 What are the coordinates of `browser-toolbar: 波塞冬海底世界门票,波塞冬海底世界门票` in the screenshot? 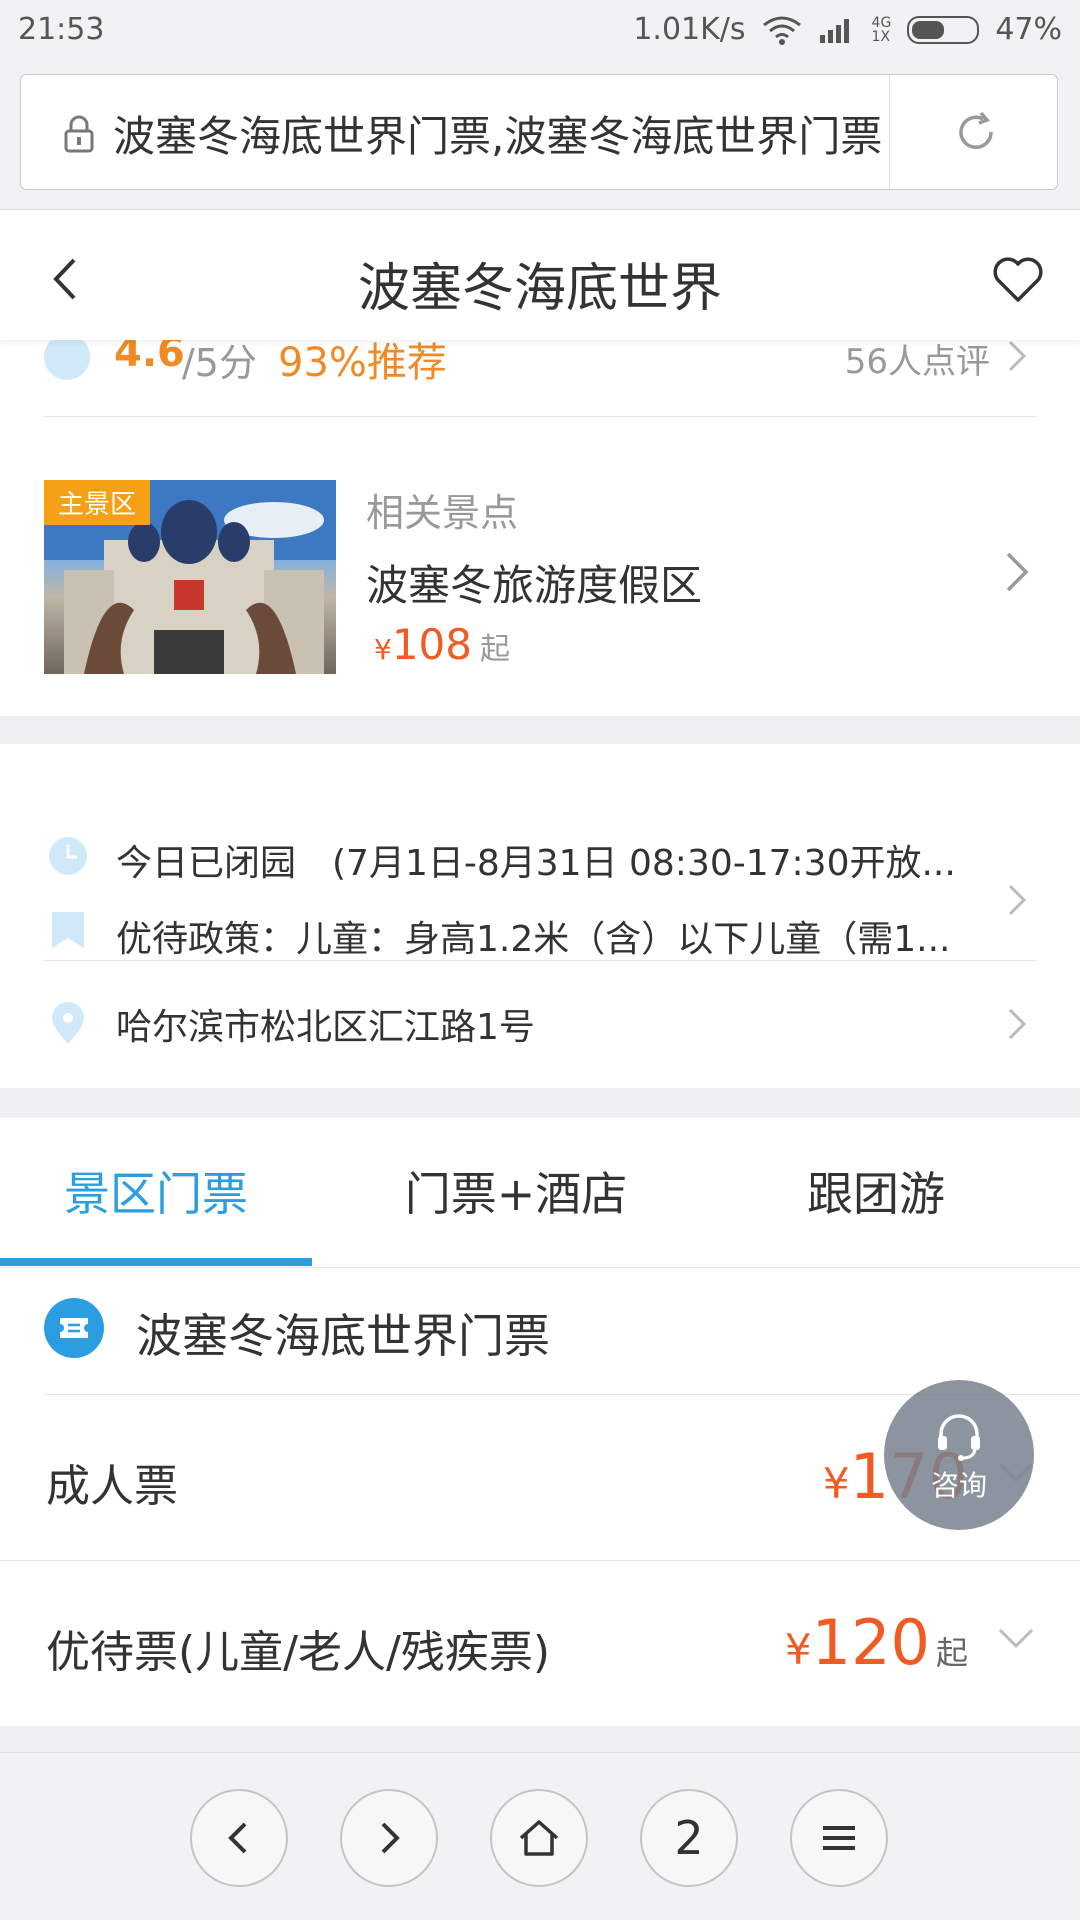 It's located at (540, 135).